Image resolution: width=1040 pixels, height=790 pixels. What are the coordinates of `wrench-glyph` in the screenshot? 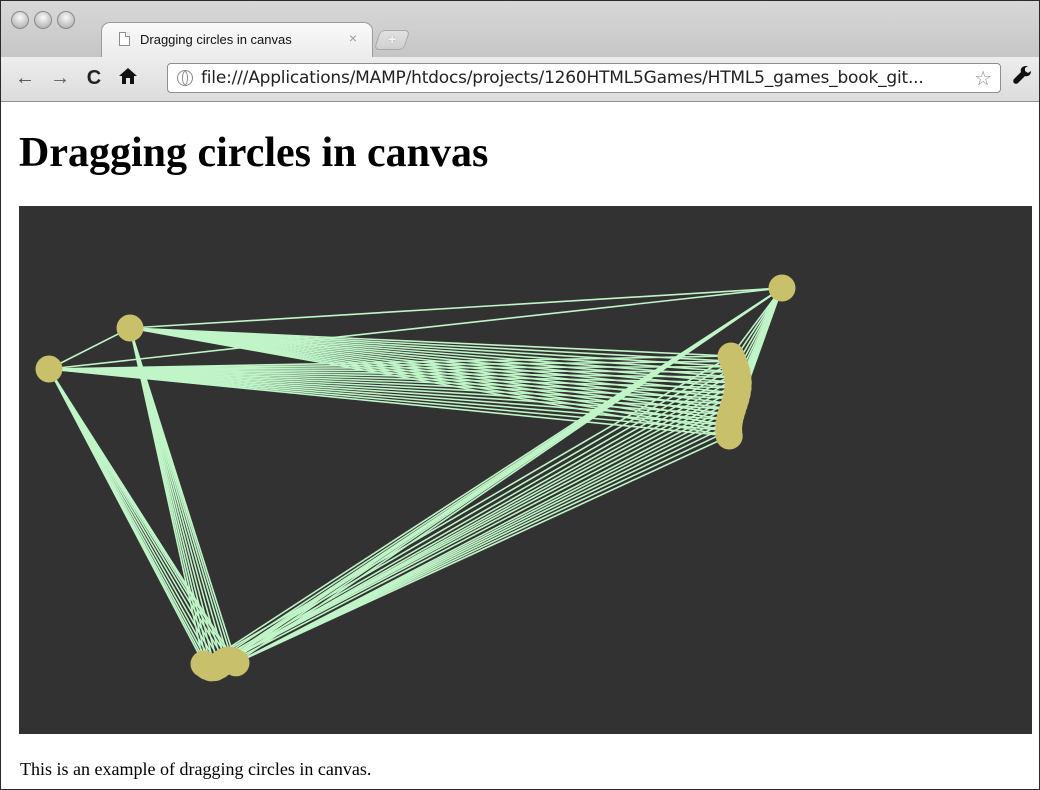 It's located at (1022, 75).